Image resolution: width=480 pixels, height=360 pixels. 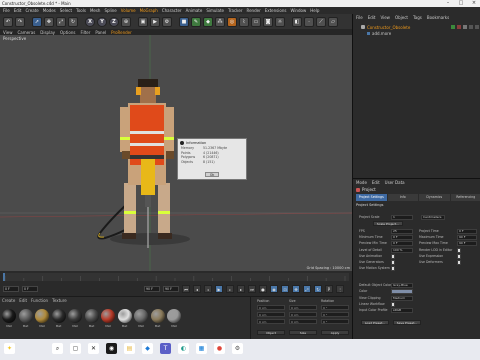 What do you see at coordinates (467, 237) in the screenshot?
I see `attr-value-maximum-time: 90 F` at bounding box center [467, 237].